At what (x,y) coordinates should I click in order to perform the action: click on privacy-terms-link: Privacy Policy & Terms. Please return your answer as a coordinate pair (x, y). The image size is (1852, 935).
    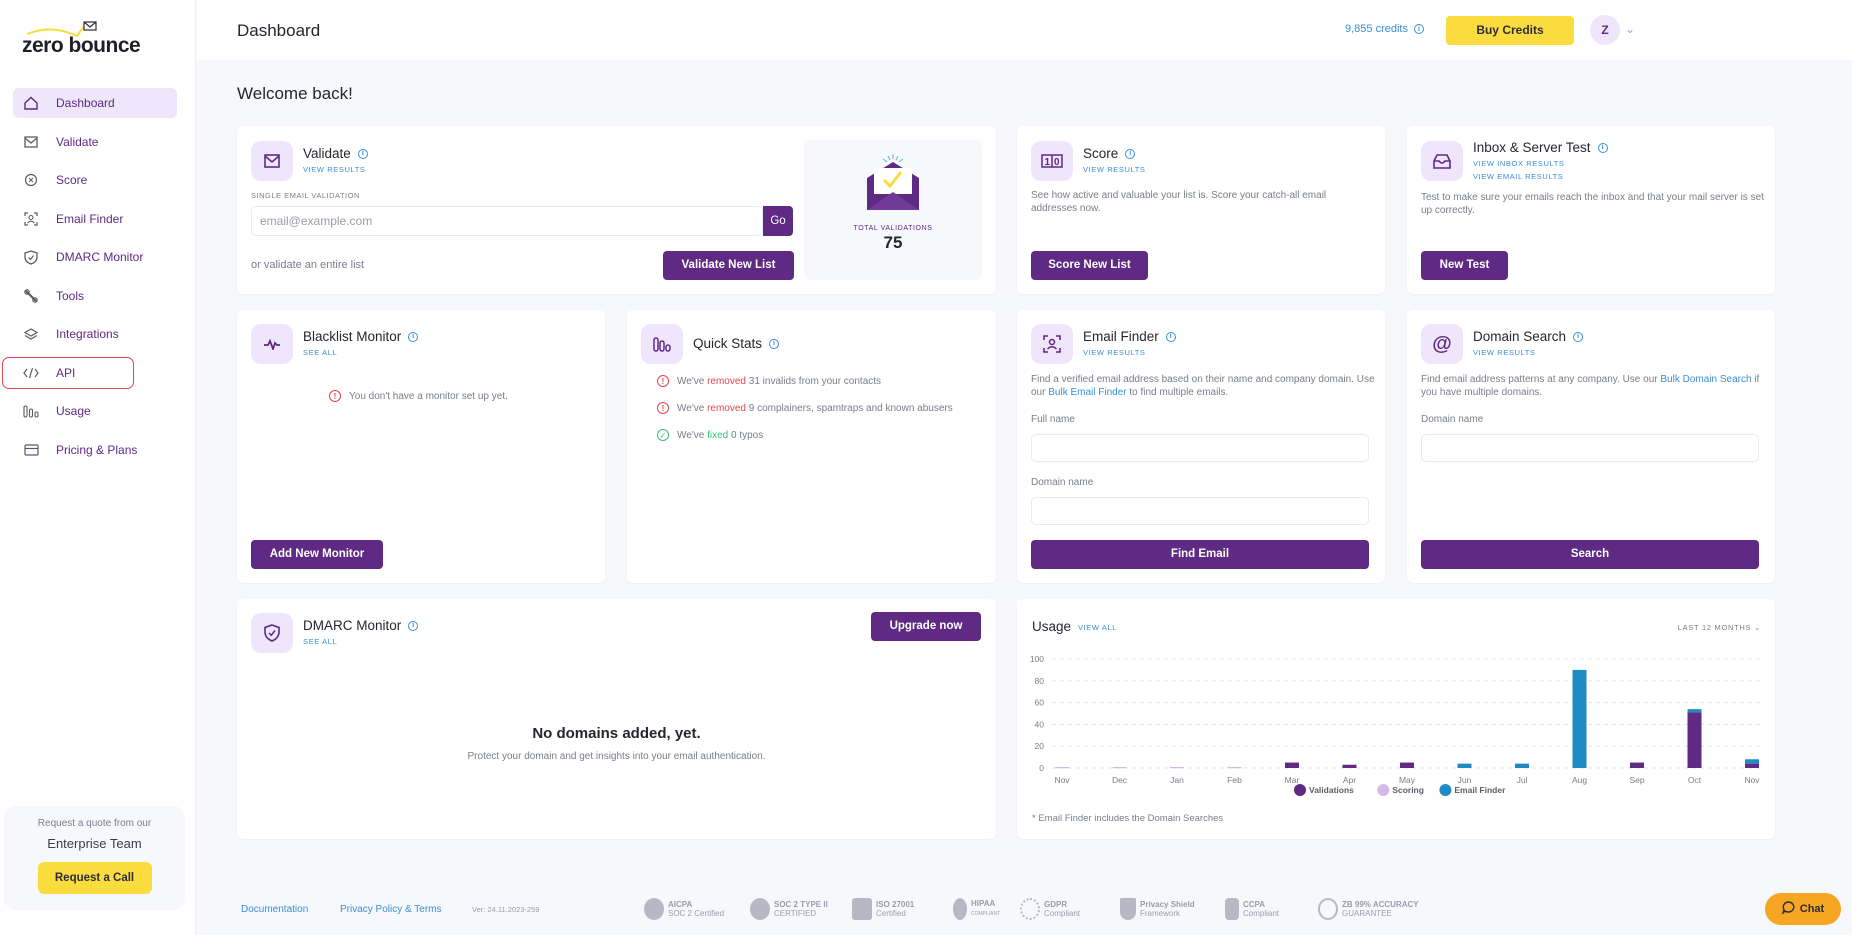
    Looking at the image, I should click on (391, 909).